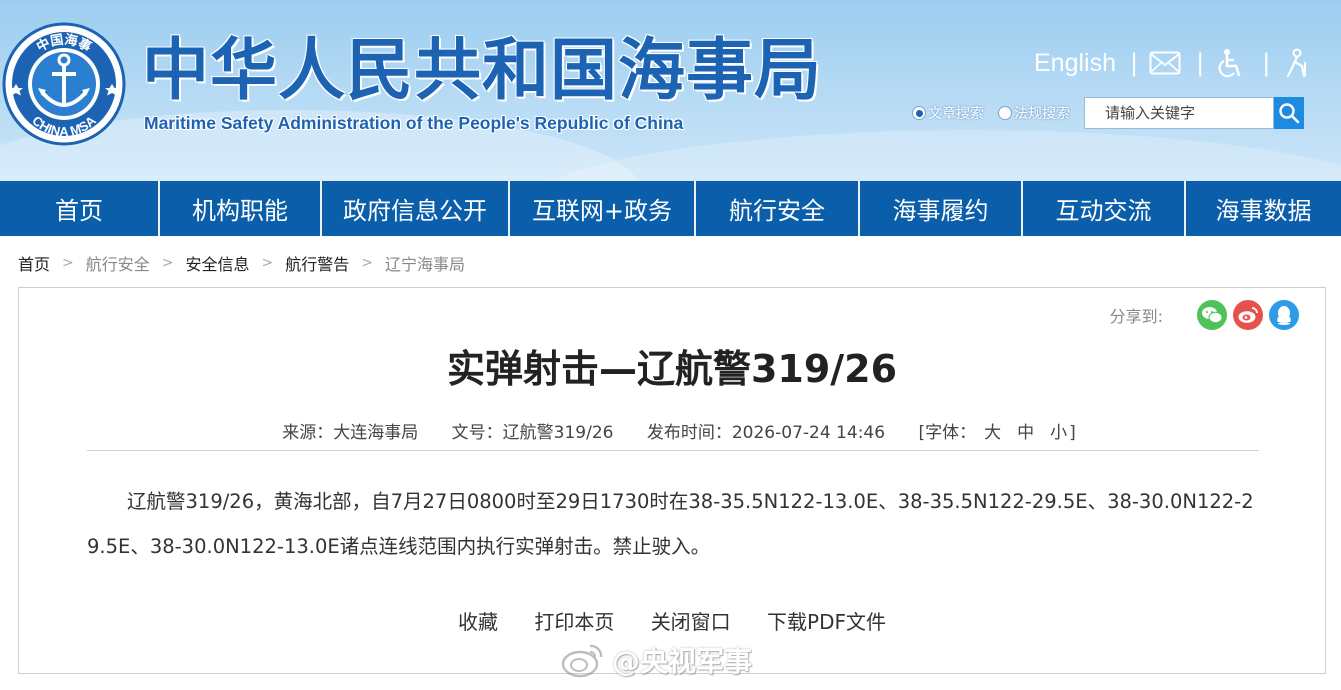  I want to click on article-title: 实弹射击—辽航警319/26, so click(672, 369).